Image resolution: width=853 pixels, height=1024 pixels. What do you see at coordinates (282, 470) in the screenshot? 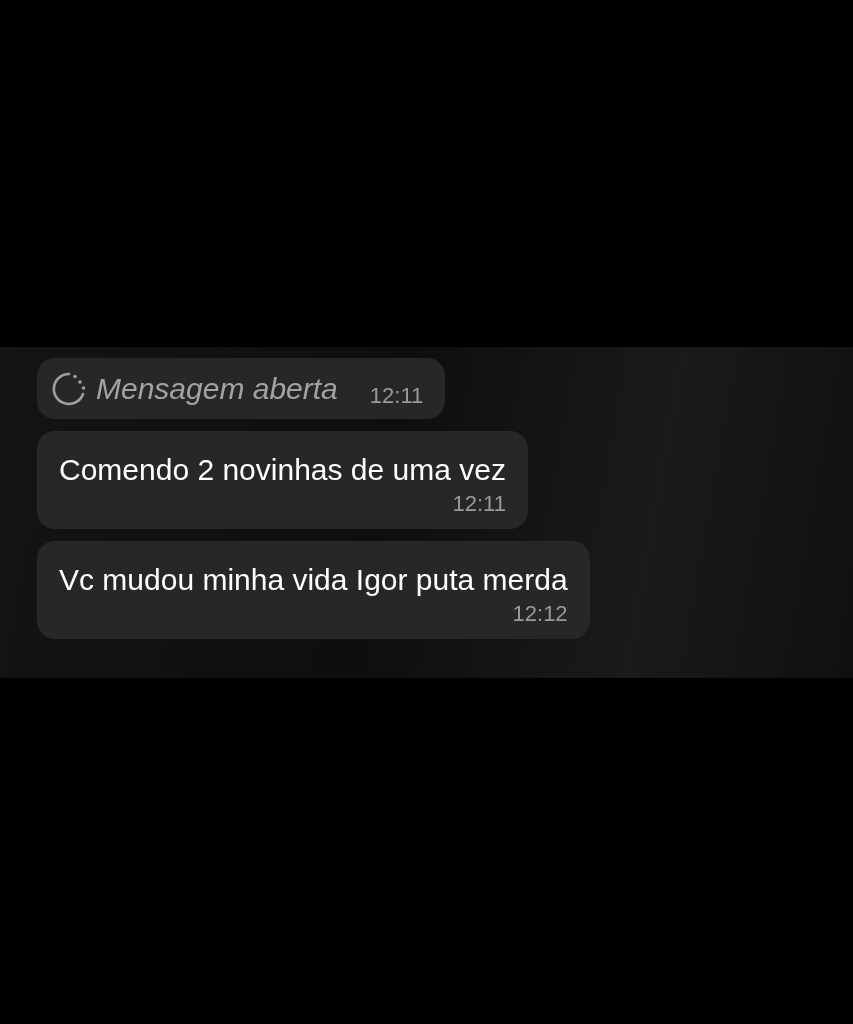
I see `message-text: Comendo 2 novinhas de uma vez` at bounding box center [282, 470].